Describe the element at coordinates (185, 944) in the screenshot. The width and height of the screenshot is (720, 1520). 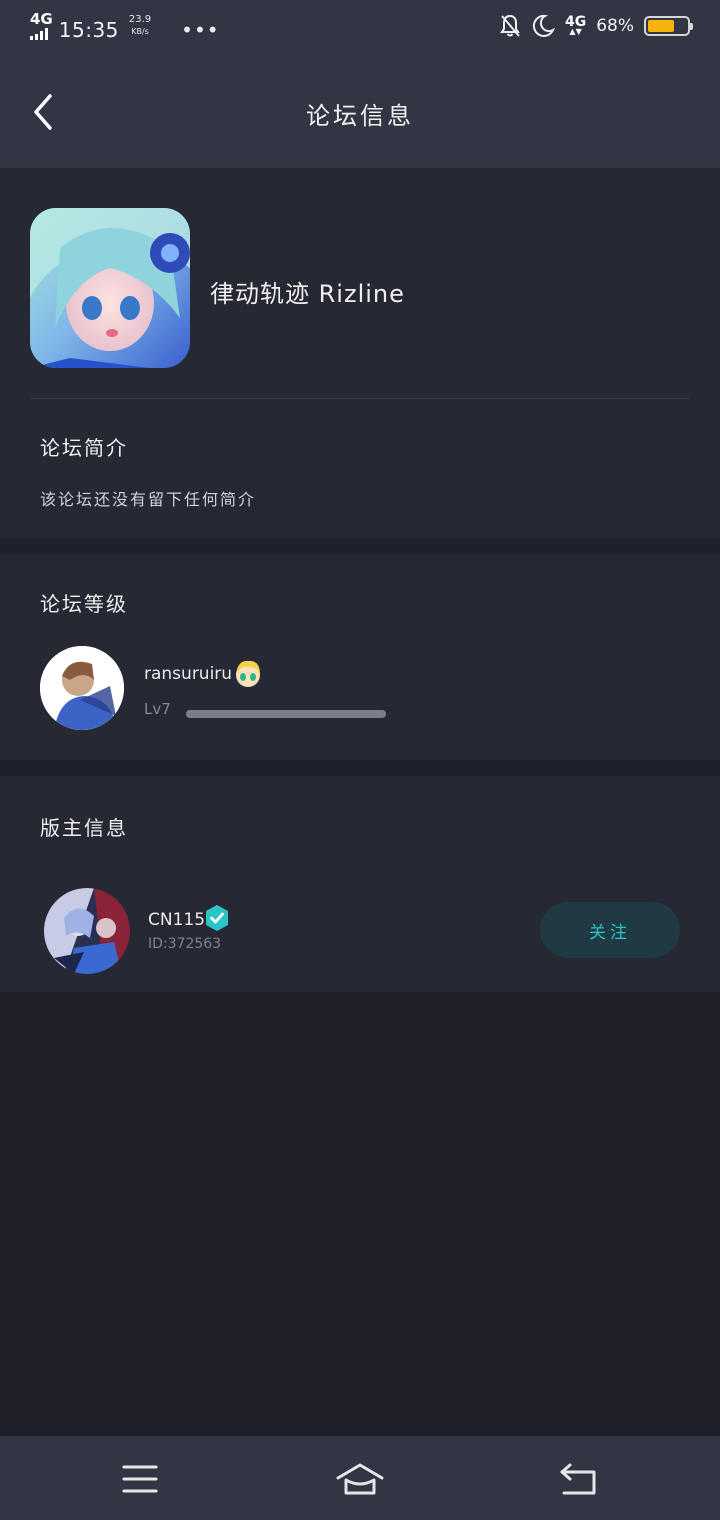
I see `moderator-id: ID:372563` at that location.